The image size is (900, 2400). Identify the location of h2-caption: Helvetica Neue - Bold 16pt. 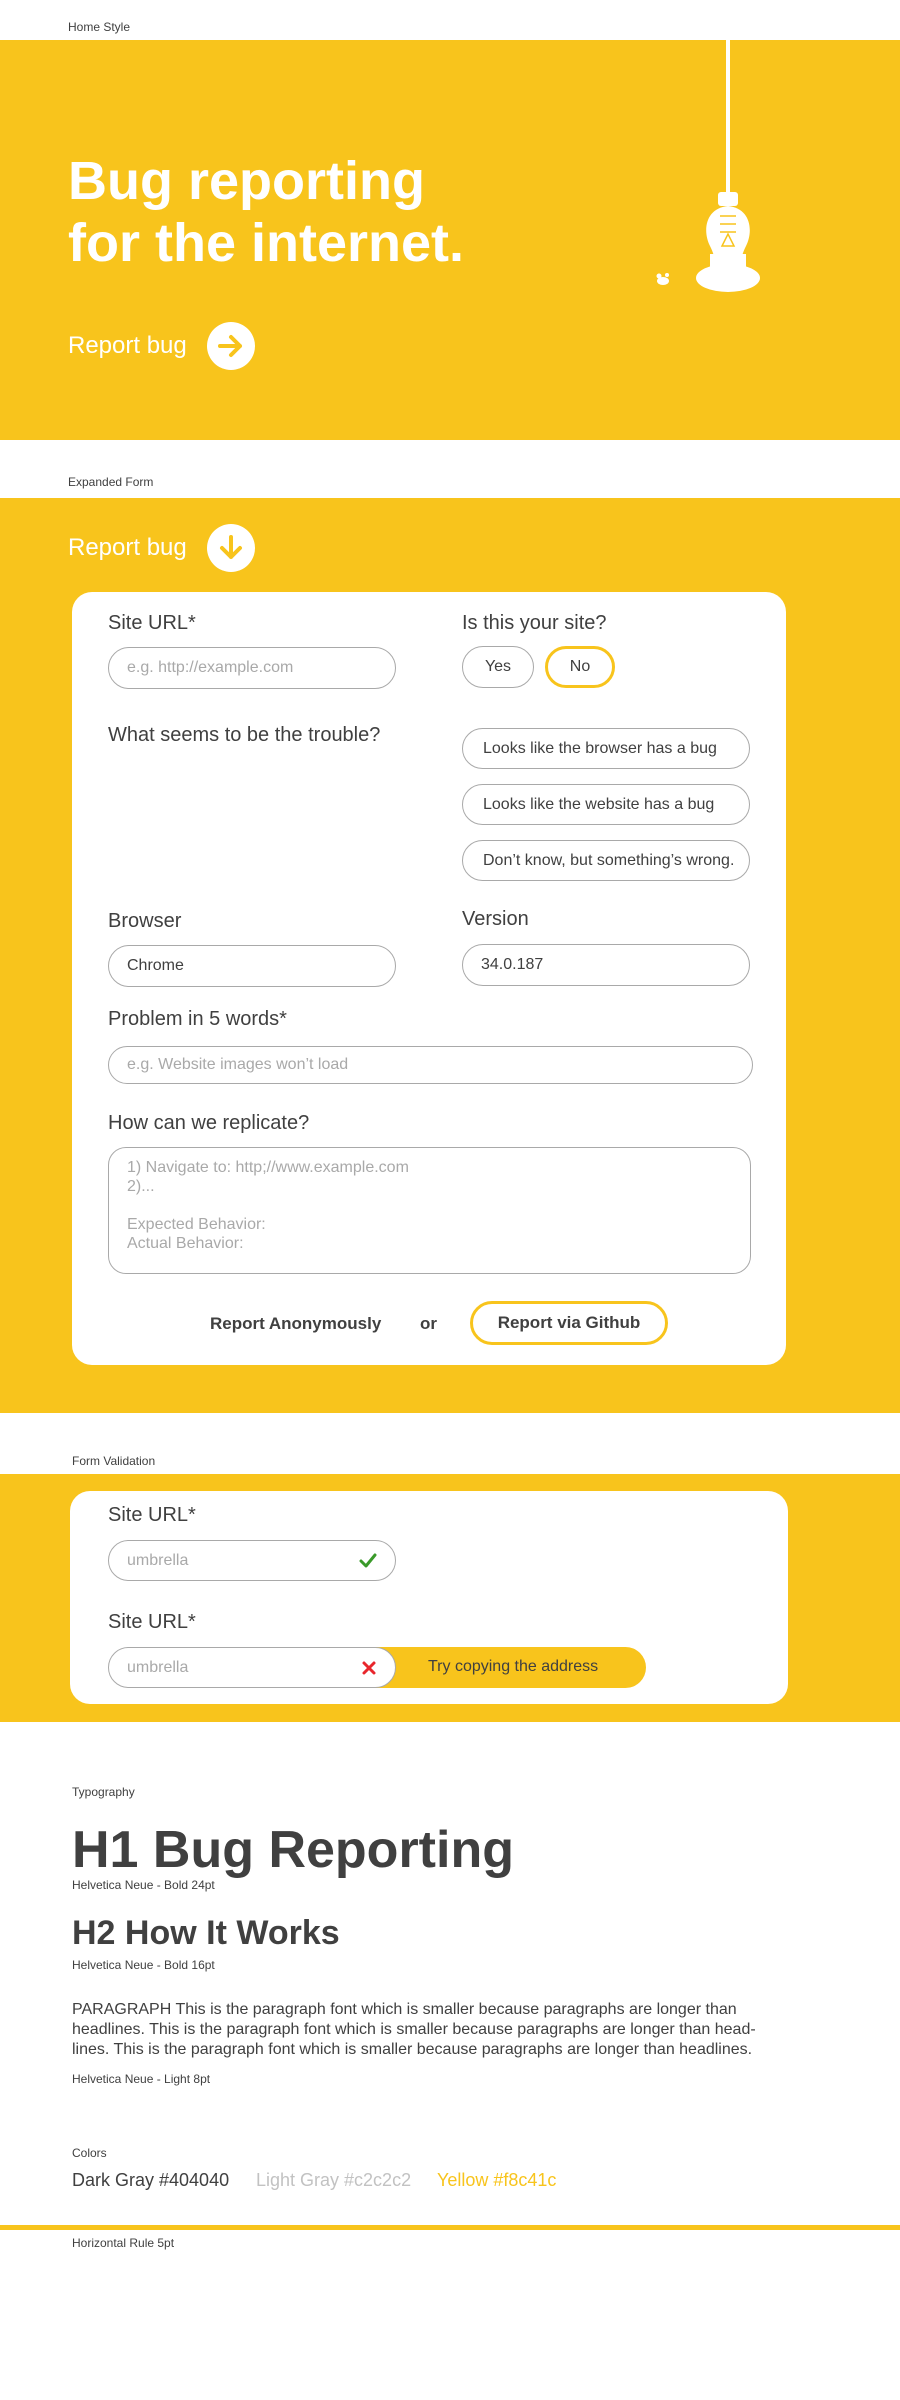
(143, 1965).